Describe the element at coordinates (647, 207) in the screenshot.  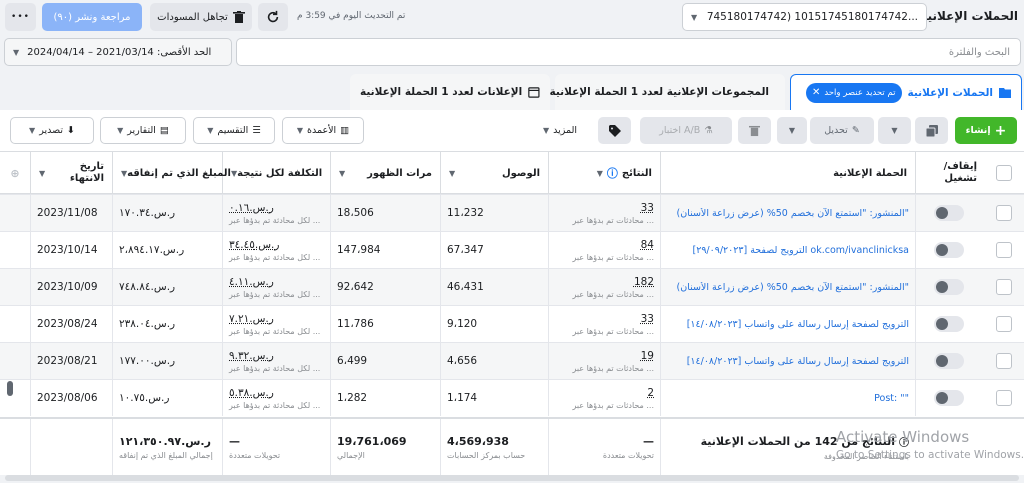
I see `results-value: 33` at that location.